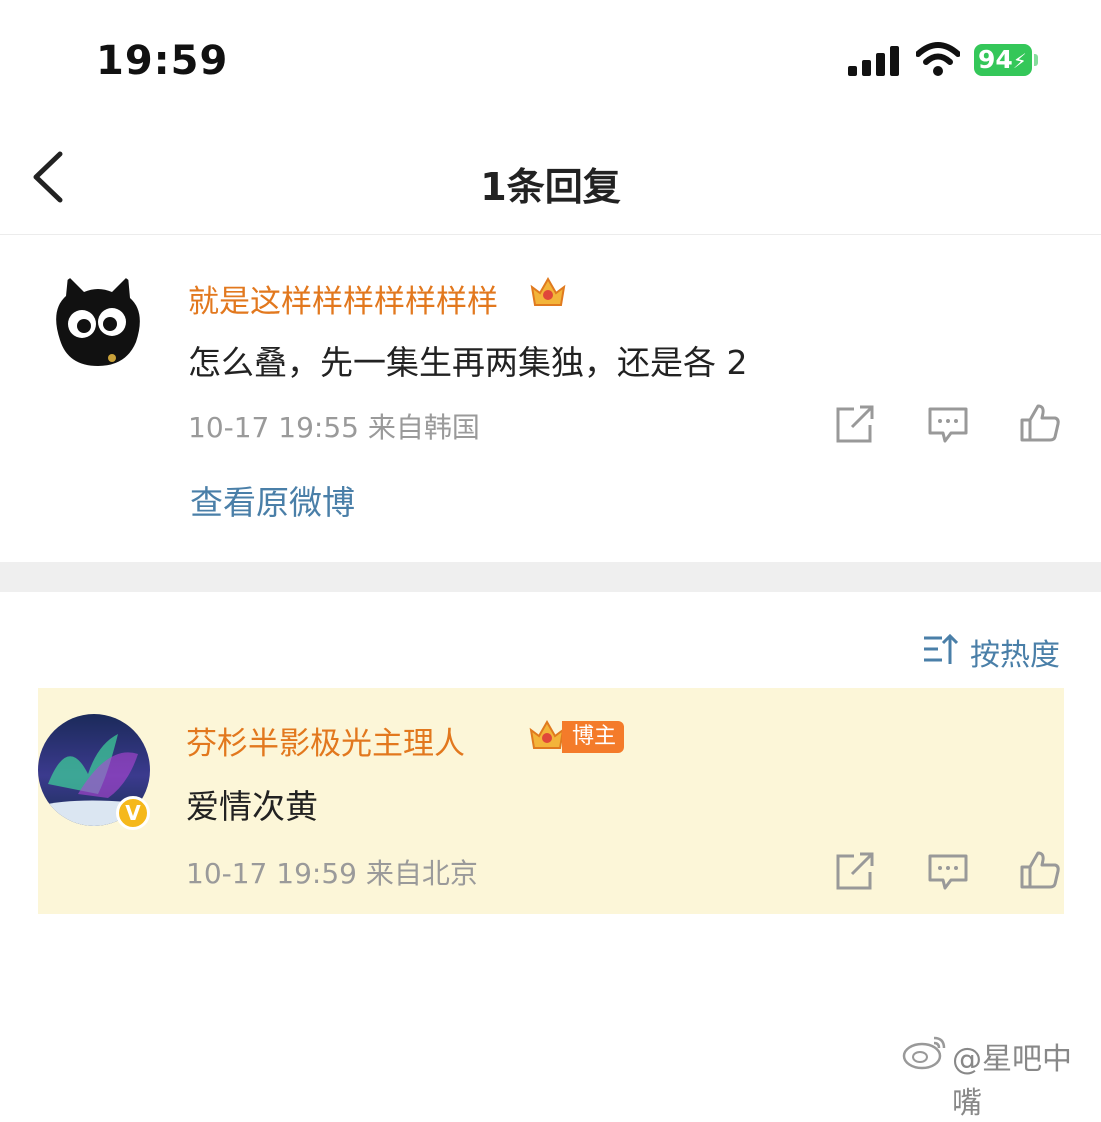  What do you see at coordinates (593, 737) in the screenshot?
I see `host-badge: 博主` at bounding box center [593, 737].